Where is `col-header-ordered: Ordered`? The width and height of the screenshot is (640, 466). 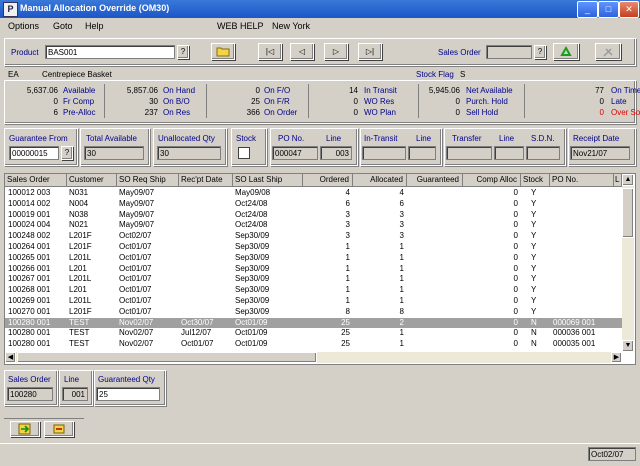 col-header-ordered: Ordered is located at coordinates (328, 180).